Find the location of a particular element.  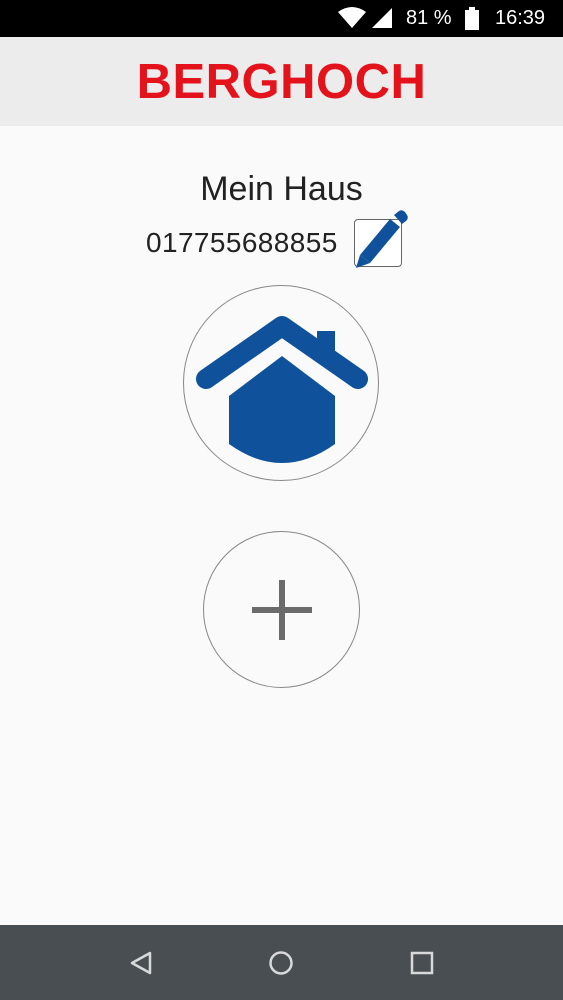

edit-button is located at coordinates (380, 239).